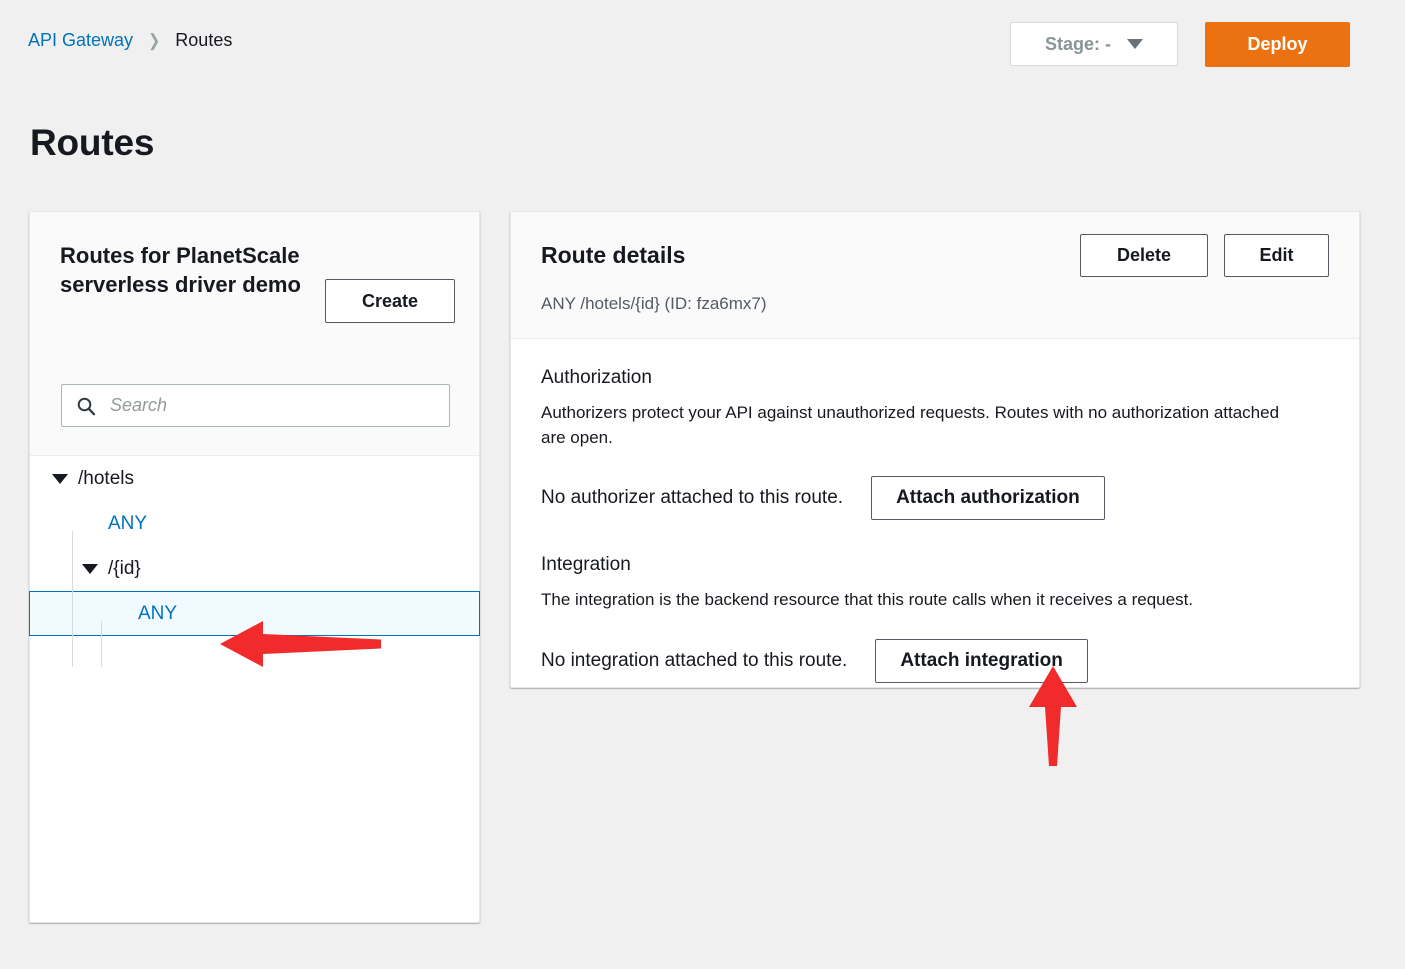 Image resolution: width=1405 pixels, height=969 pixels. Describe the element at coordinates (988, 498) in the screenshot. I see `attach-authorization-button: Attach authorization` at that location.